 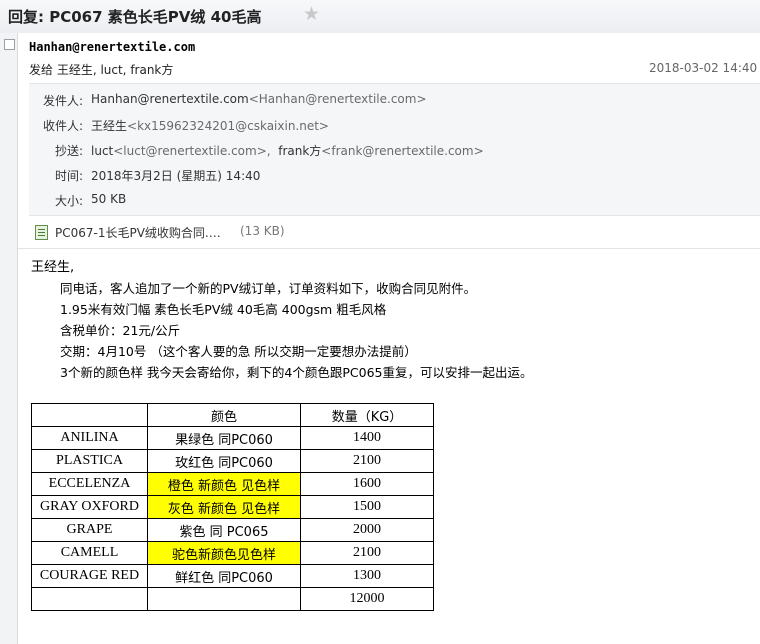 I want to click on row-color-highlighted: 灰色 新颜色 见色样, so click(x=224, y=507).